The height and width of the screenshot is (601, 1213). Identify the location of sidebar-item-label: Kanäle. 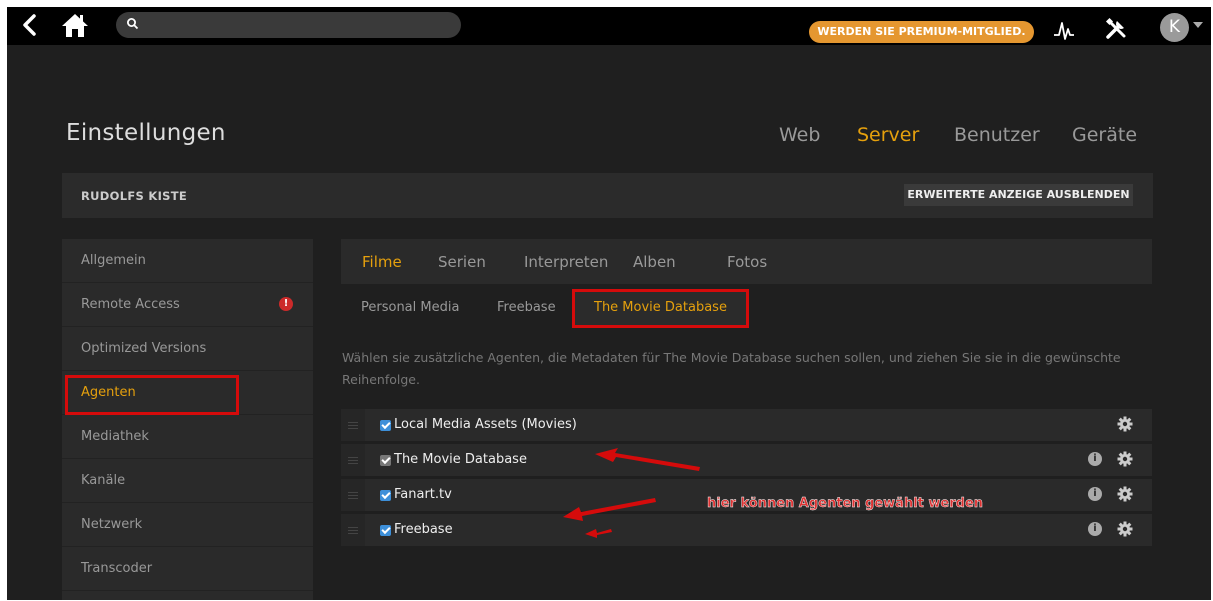
(103, 480).